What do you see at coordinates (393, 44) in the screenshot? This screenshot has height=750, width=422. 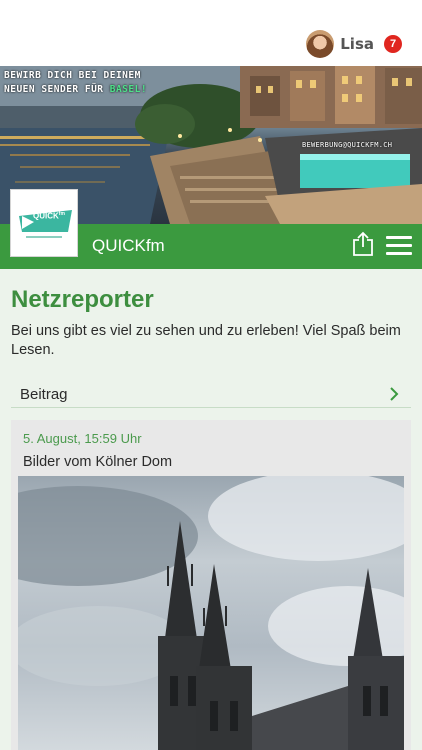 I see `notification-badge: 7` at bounding box center [393, 44].